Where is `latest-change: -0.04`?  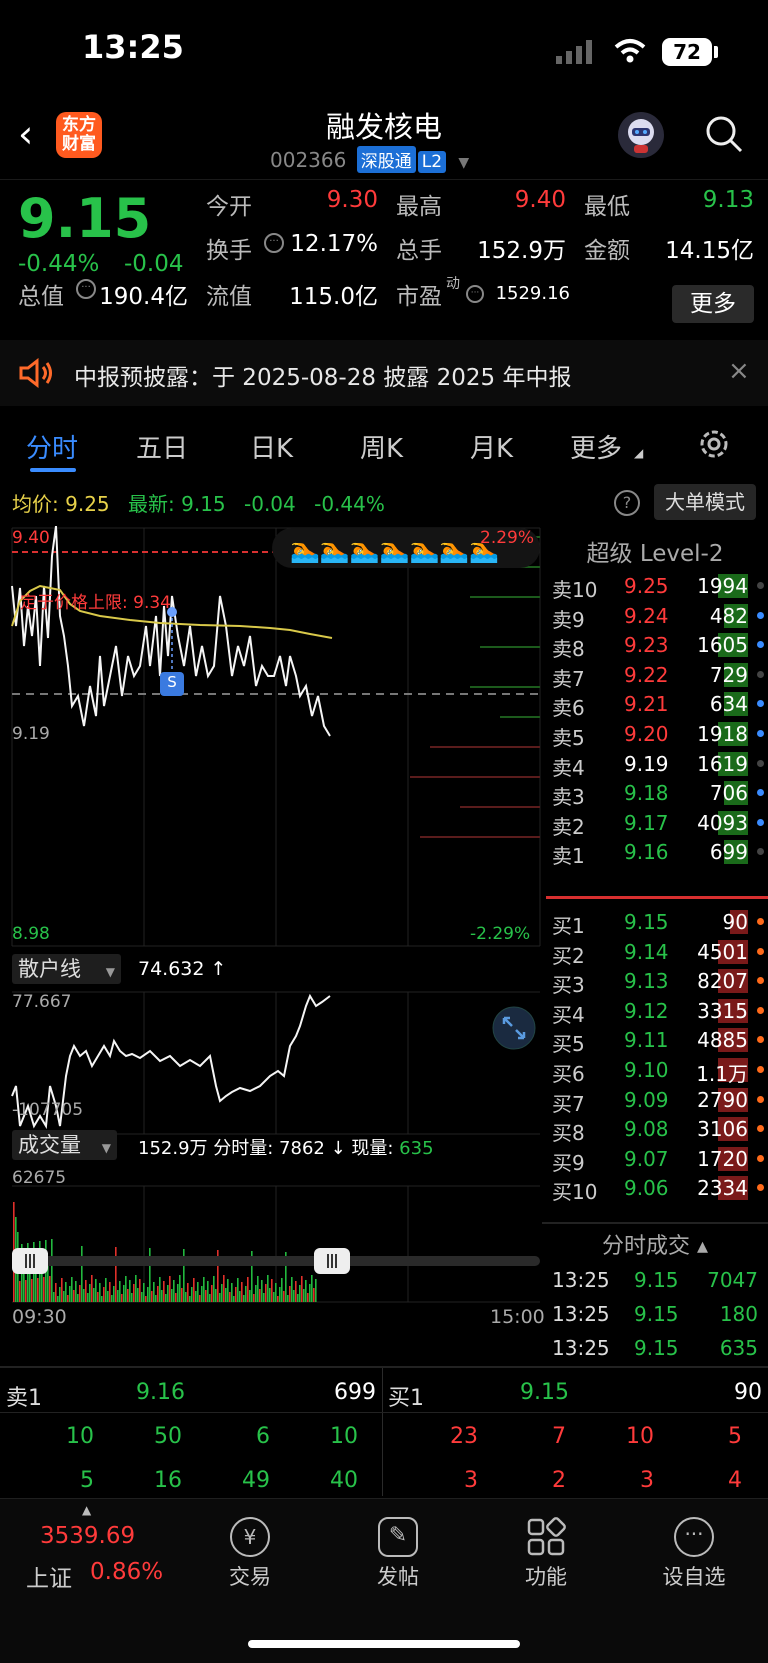
latest-change: -0.04 is located at coordinates (270, 504).